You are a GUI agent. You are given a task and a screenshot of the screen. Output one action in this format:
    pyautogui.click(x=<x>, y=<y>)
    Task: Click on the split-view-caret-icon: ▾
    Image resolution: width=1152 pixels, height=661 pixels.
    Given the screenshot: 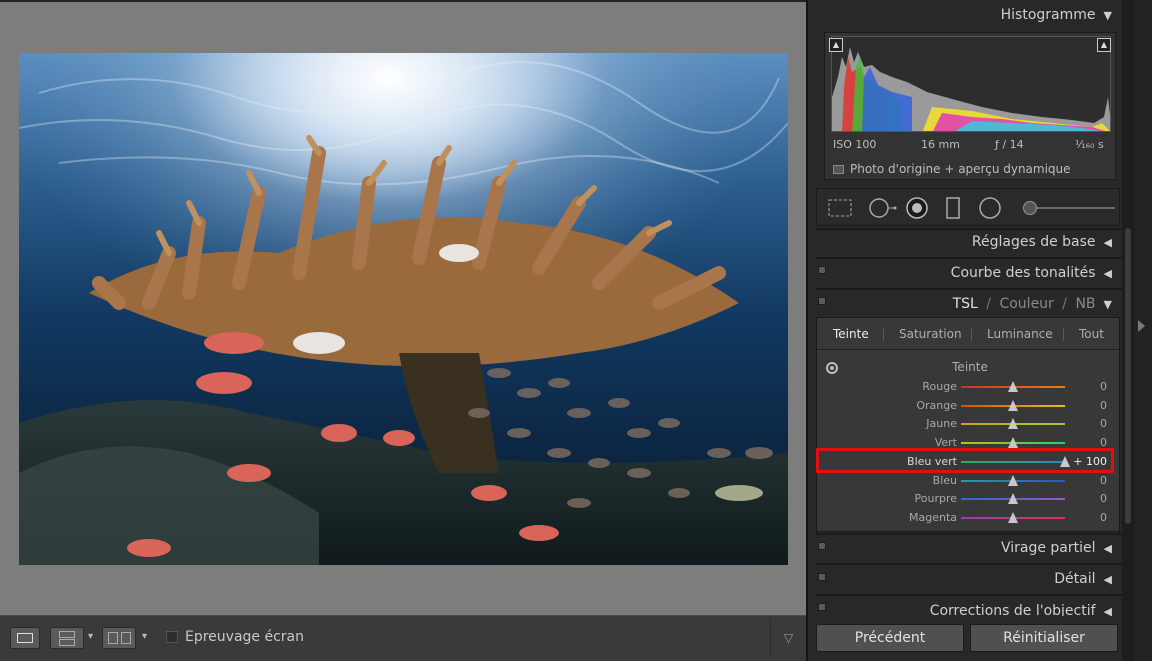 What is the action you would take?
    pyautogui.click(x=144, y=636)
    